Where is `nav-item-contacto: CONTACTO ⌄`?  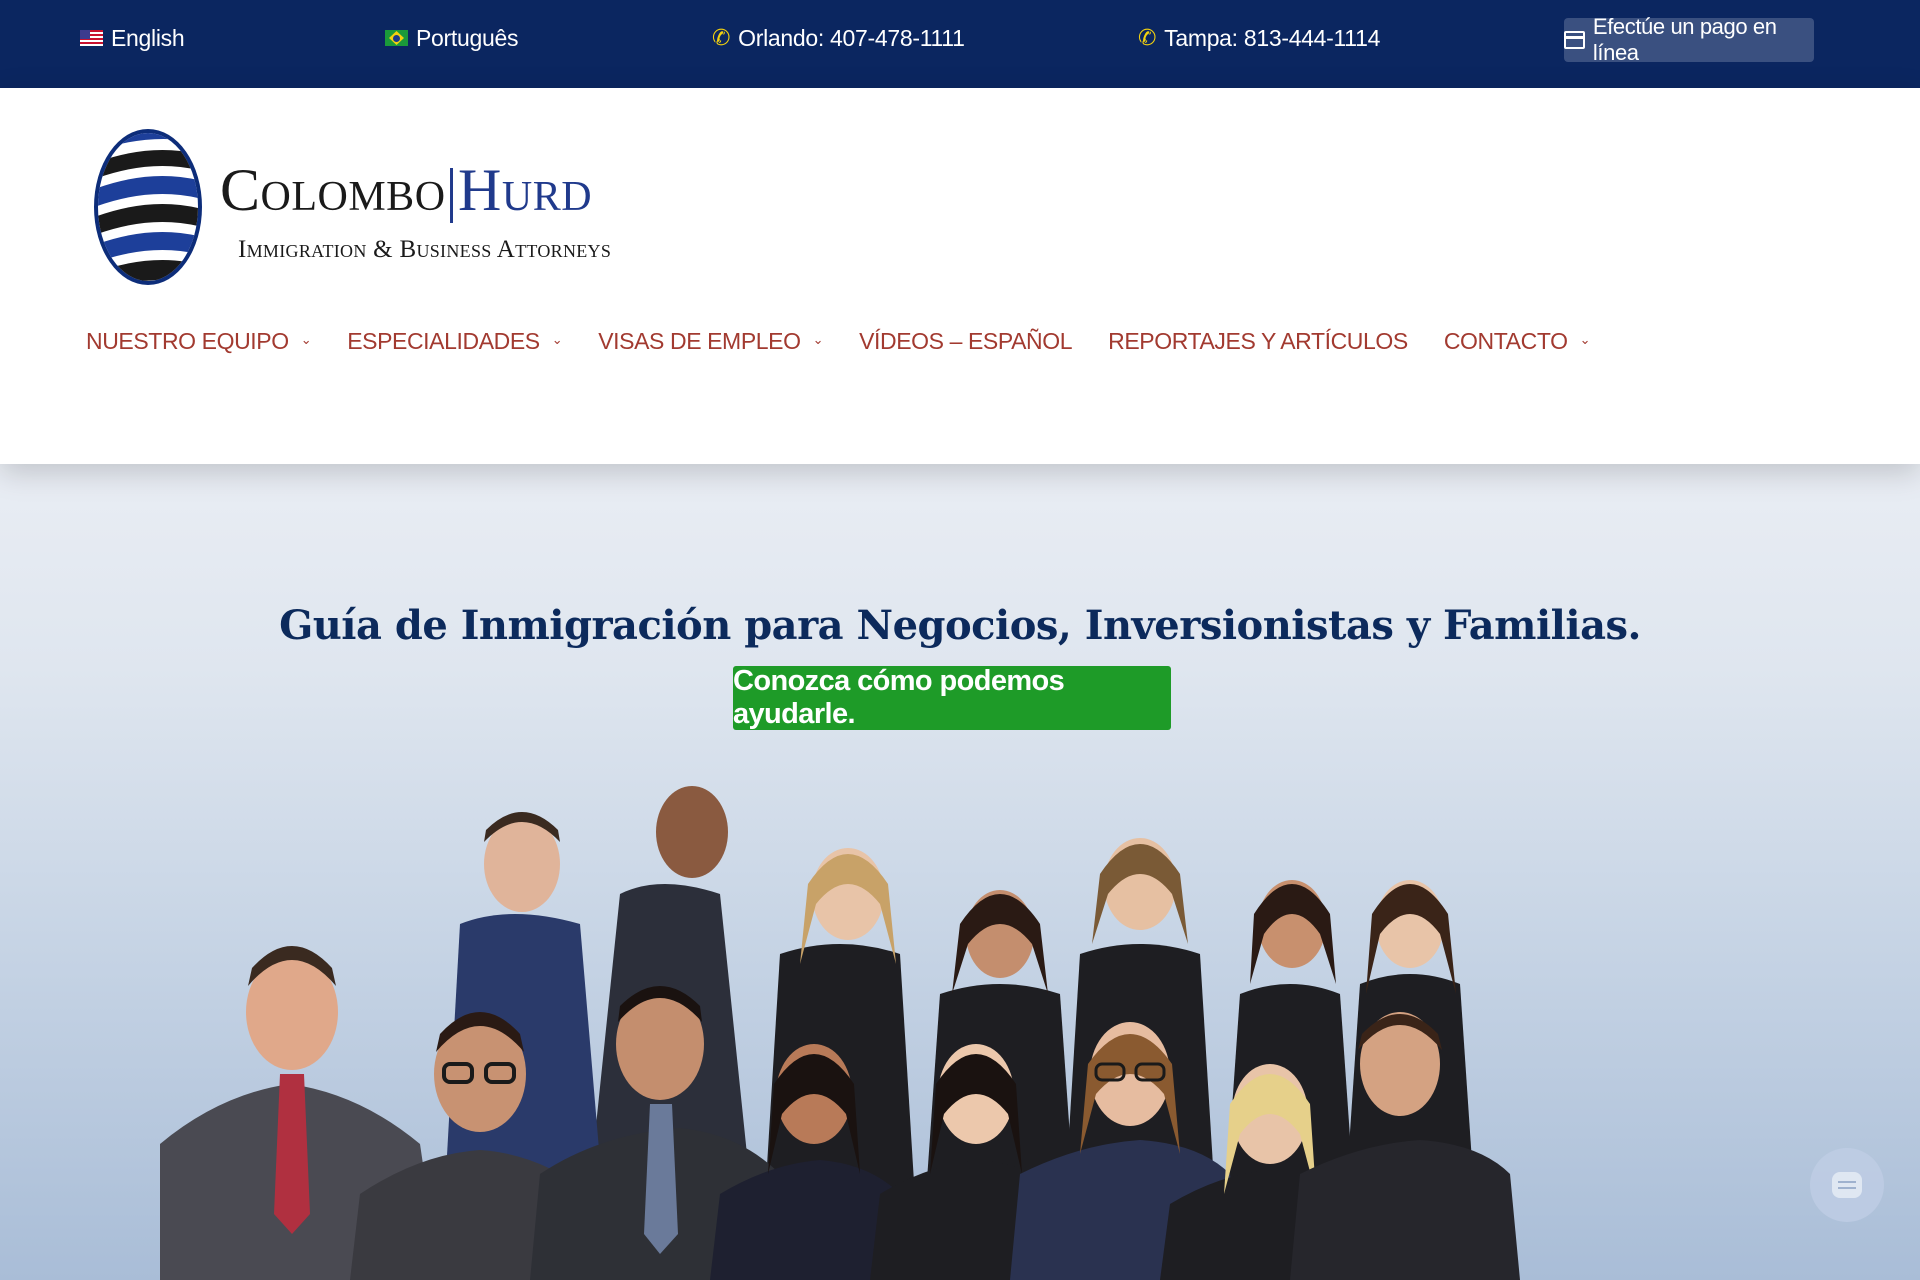
nav-item-contacto: CONTACTO ⌄ is located at coordinates (1517, 341).